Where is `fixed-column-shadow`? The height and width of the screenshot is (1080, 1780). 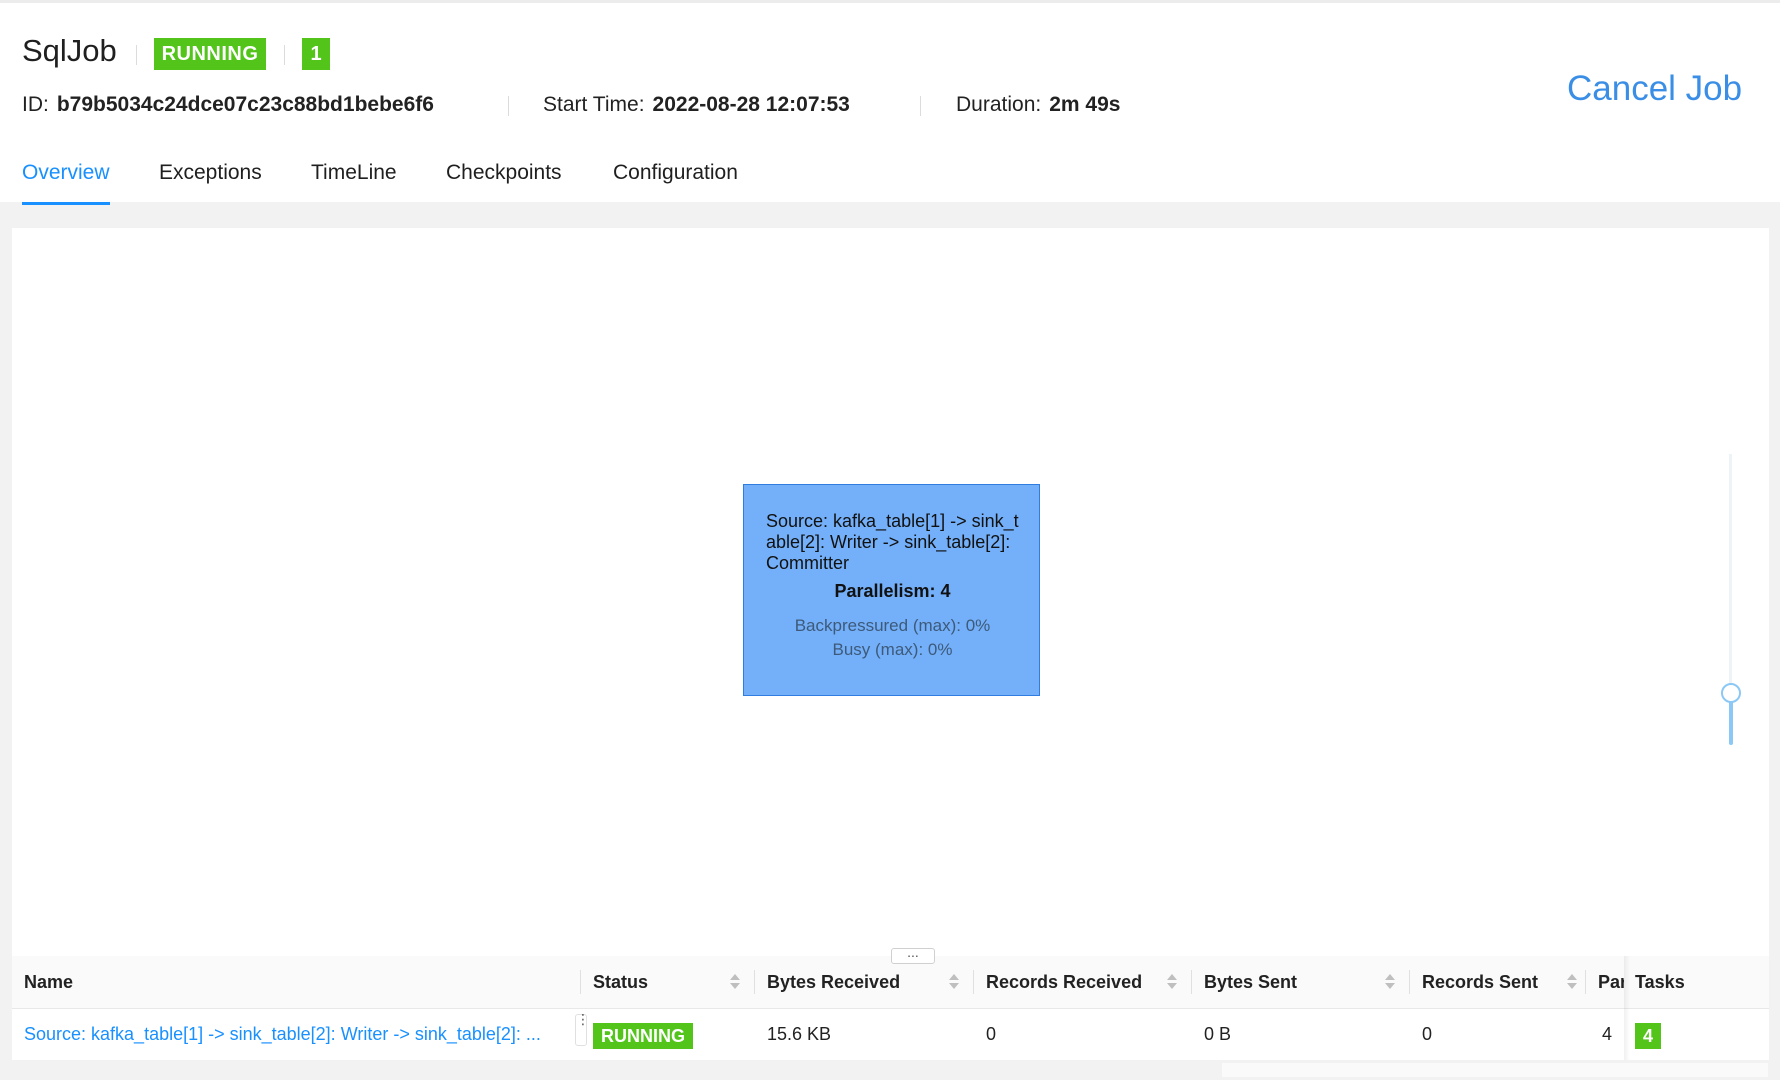
fixed-column-shadow is located at coordinates (1627, 1008).